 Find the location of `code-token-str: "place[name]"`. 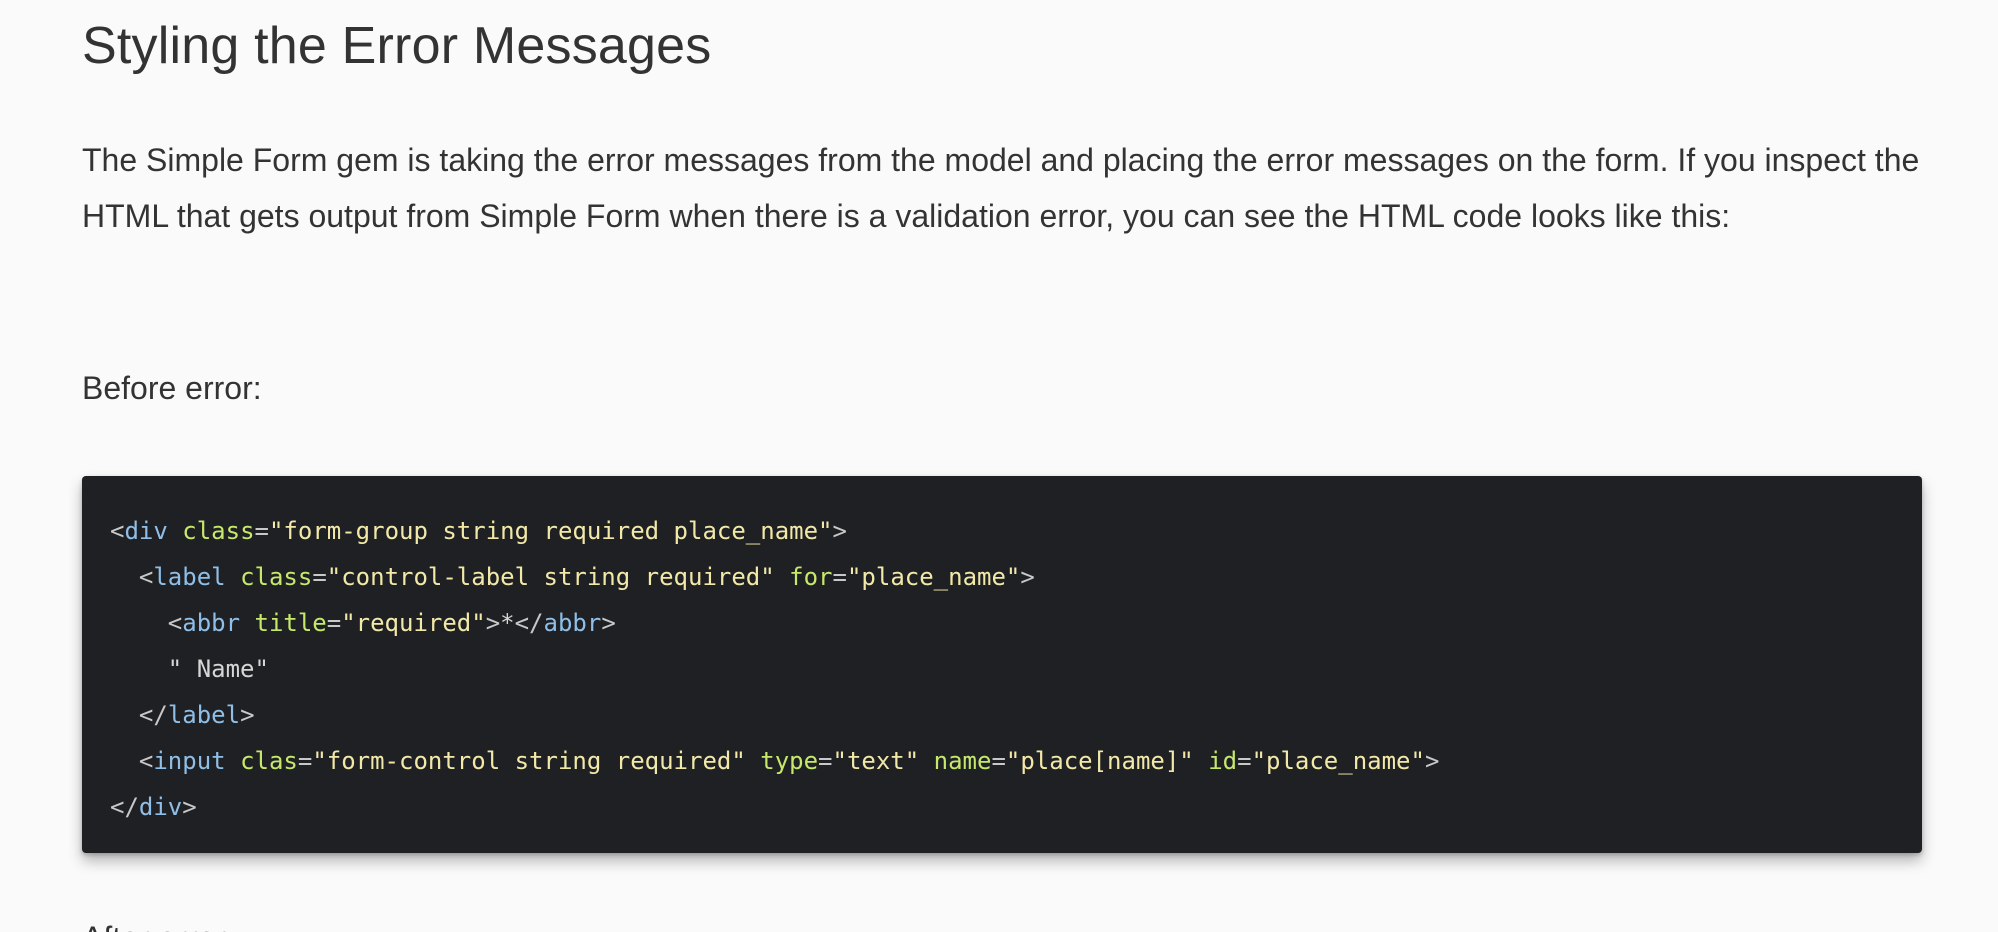

code-token-str: "place[name]" is located at coordinates (1099, 761).